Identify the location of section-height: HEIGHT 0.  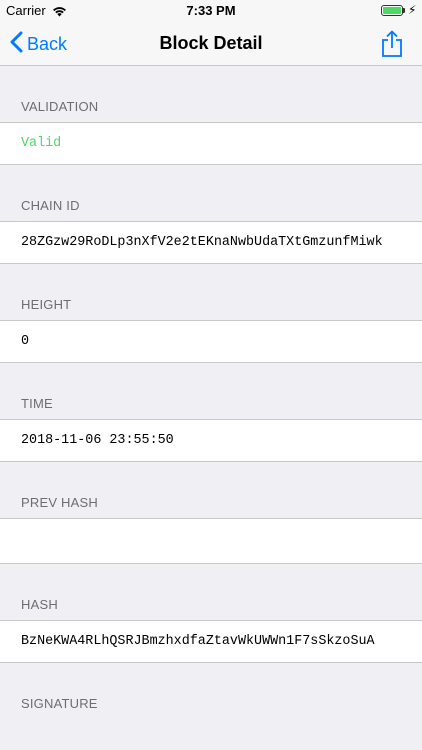
(211, 313).